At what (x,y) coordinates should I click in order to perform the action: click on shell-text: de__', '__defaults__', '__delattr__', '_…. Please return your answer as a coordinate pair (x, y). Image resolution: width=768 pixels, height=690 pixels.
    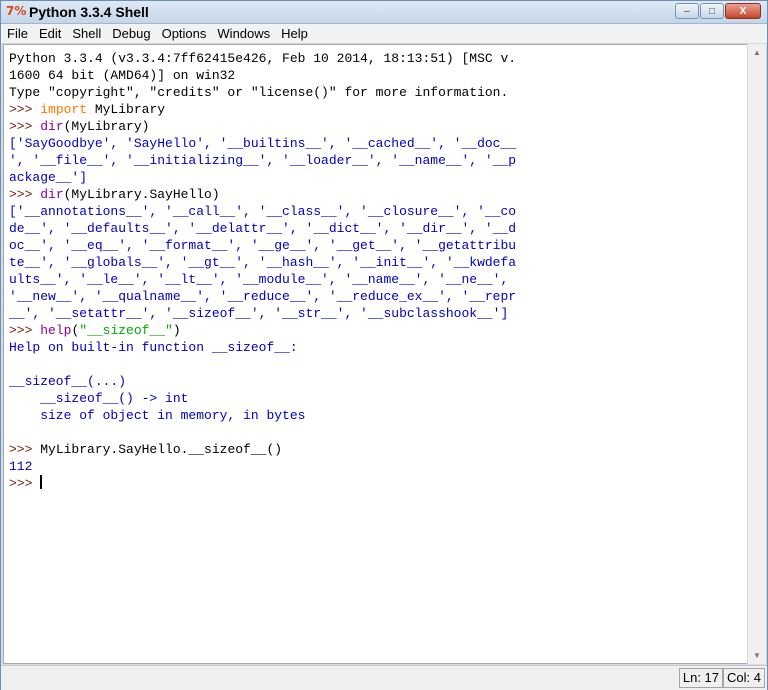
    Looking at the image, I should click on (263, 228).